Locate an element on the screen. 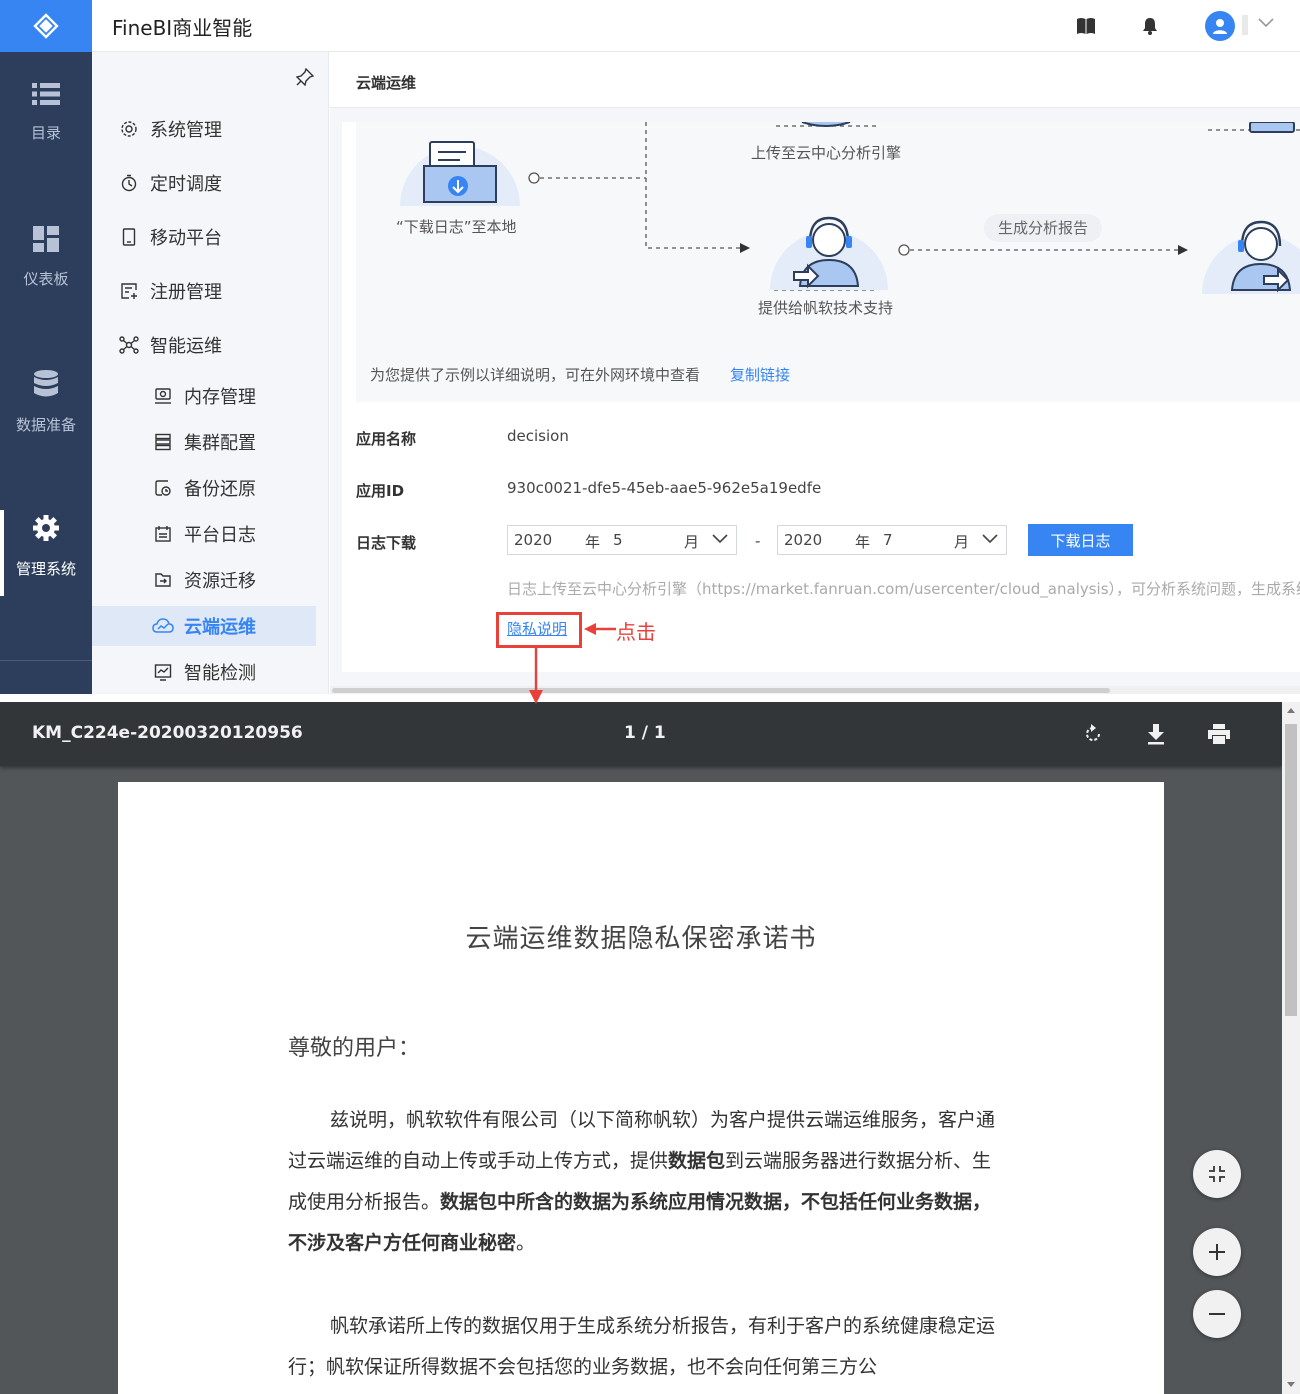 The height and width of the screenshot is (1394, 1300). database-icon is located at coordinates (46, 382).